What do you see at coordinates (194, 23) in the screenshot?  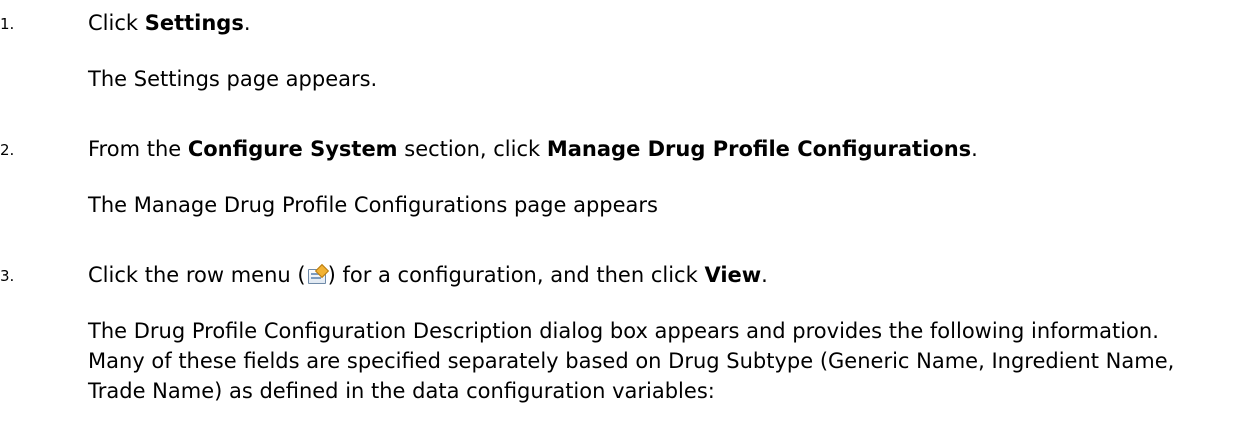 I see `ui-term-settings: Settings` at bounding box center [194, 23].